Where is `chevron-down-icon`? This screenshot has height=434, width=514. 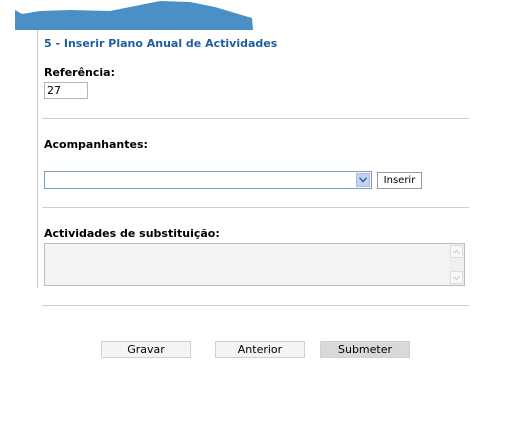
chevron-down-icon is located at coordinates (363, 180).